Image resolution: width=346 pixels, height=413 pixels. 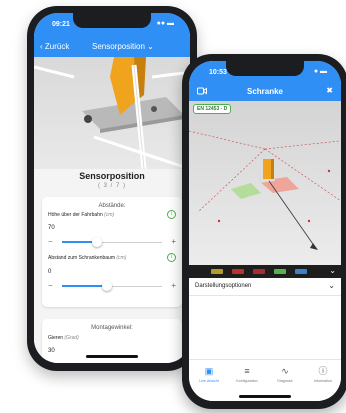 What do you see at coordinates (71, 338) in the screenshot?
I see `yaw-unit: (Grad)` at bounding box center [71, 338].